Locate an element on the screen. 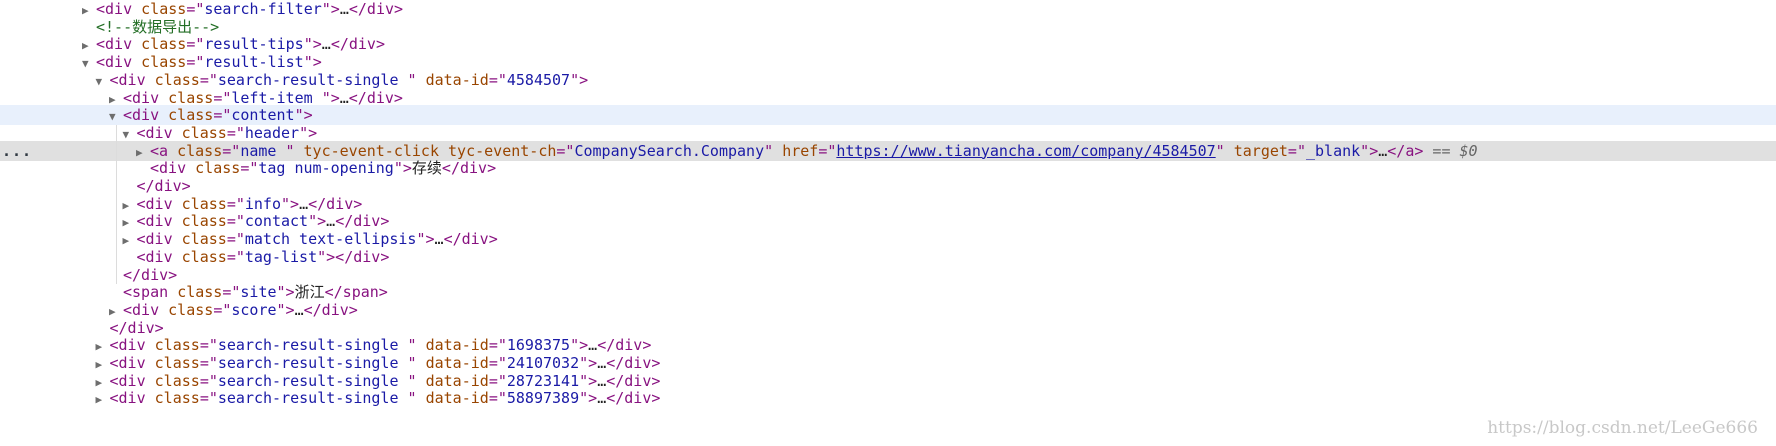 Image resolution: width=1776 pixels, height=446 pixels. attribute-value: tag num-opening is located at coordinates (326, 168).